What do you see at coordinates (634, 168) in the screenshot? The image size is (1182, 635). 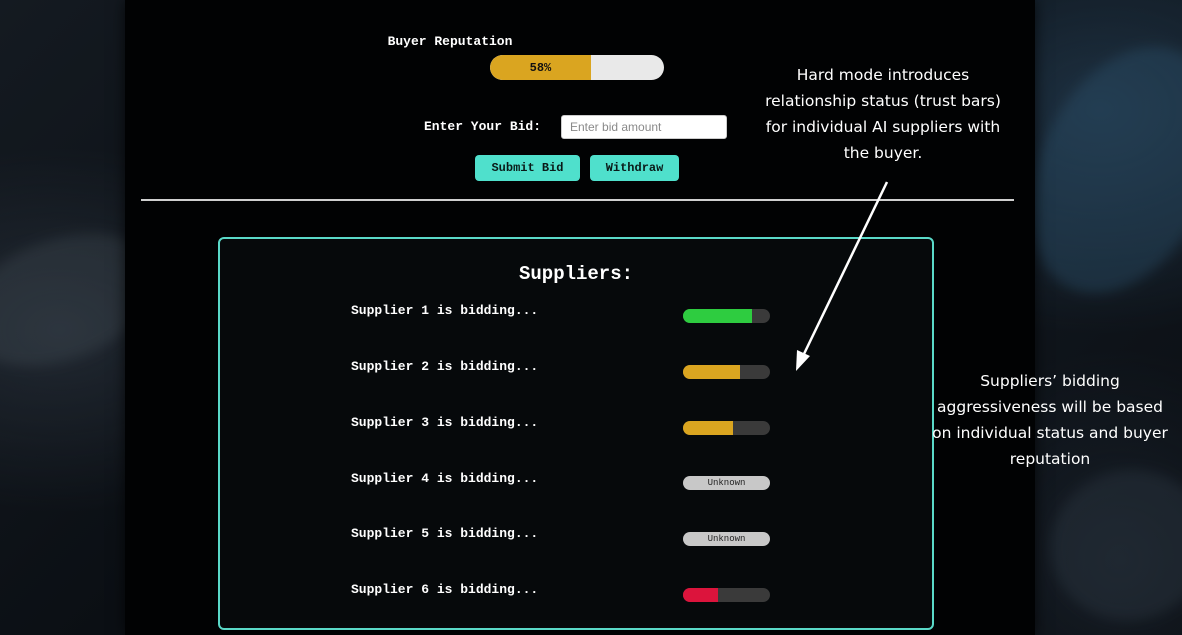 I see `withdraw-button: Withdraw` at bounding box center [634, 168].